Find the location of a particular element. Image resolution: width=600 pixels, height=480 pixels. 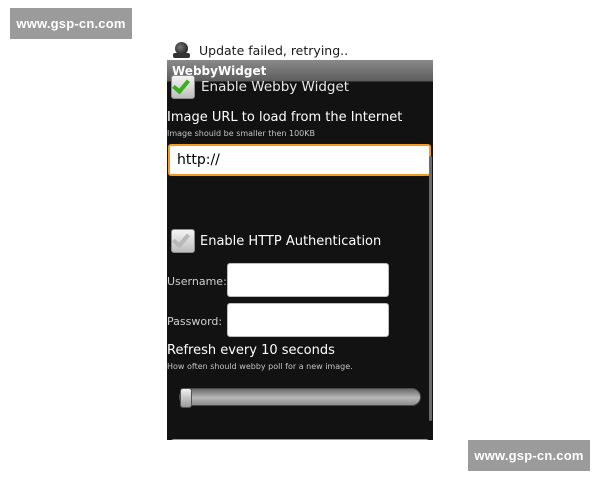

refresh-slider is located at coordinates (300, 398).